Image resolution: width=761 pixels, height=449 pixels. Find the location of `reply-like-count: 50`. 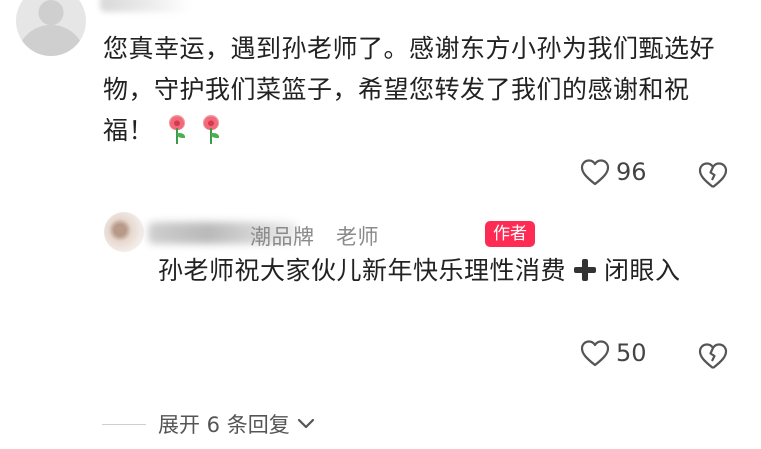

reply-like-count: 50 is located at coordinates (631, 353).